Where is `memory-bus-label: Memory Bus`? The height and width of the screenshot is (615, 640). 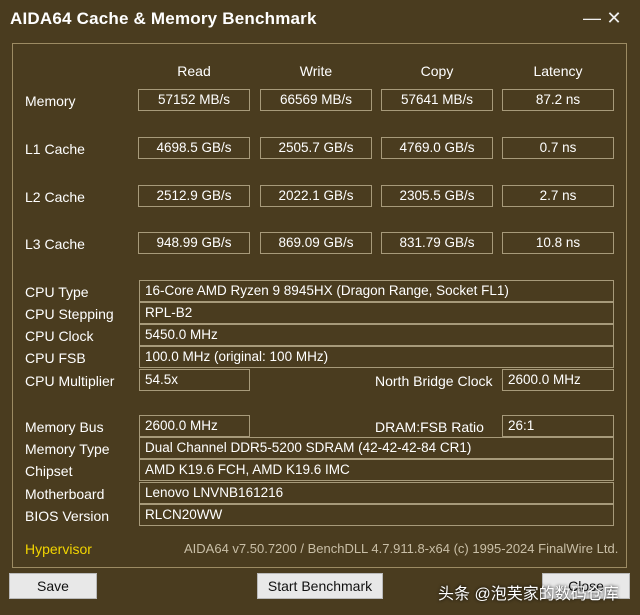 memory-bus-label: Memory Bus is located at coordinates (64, 427).